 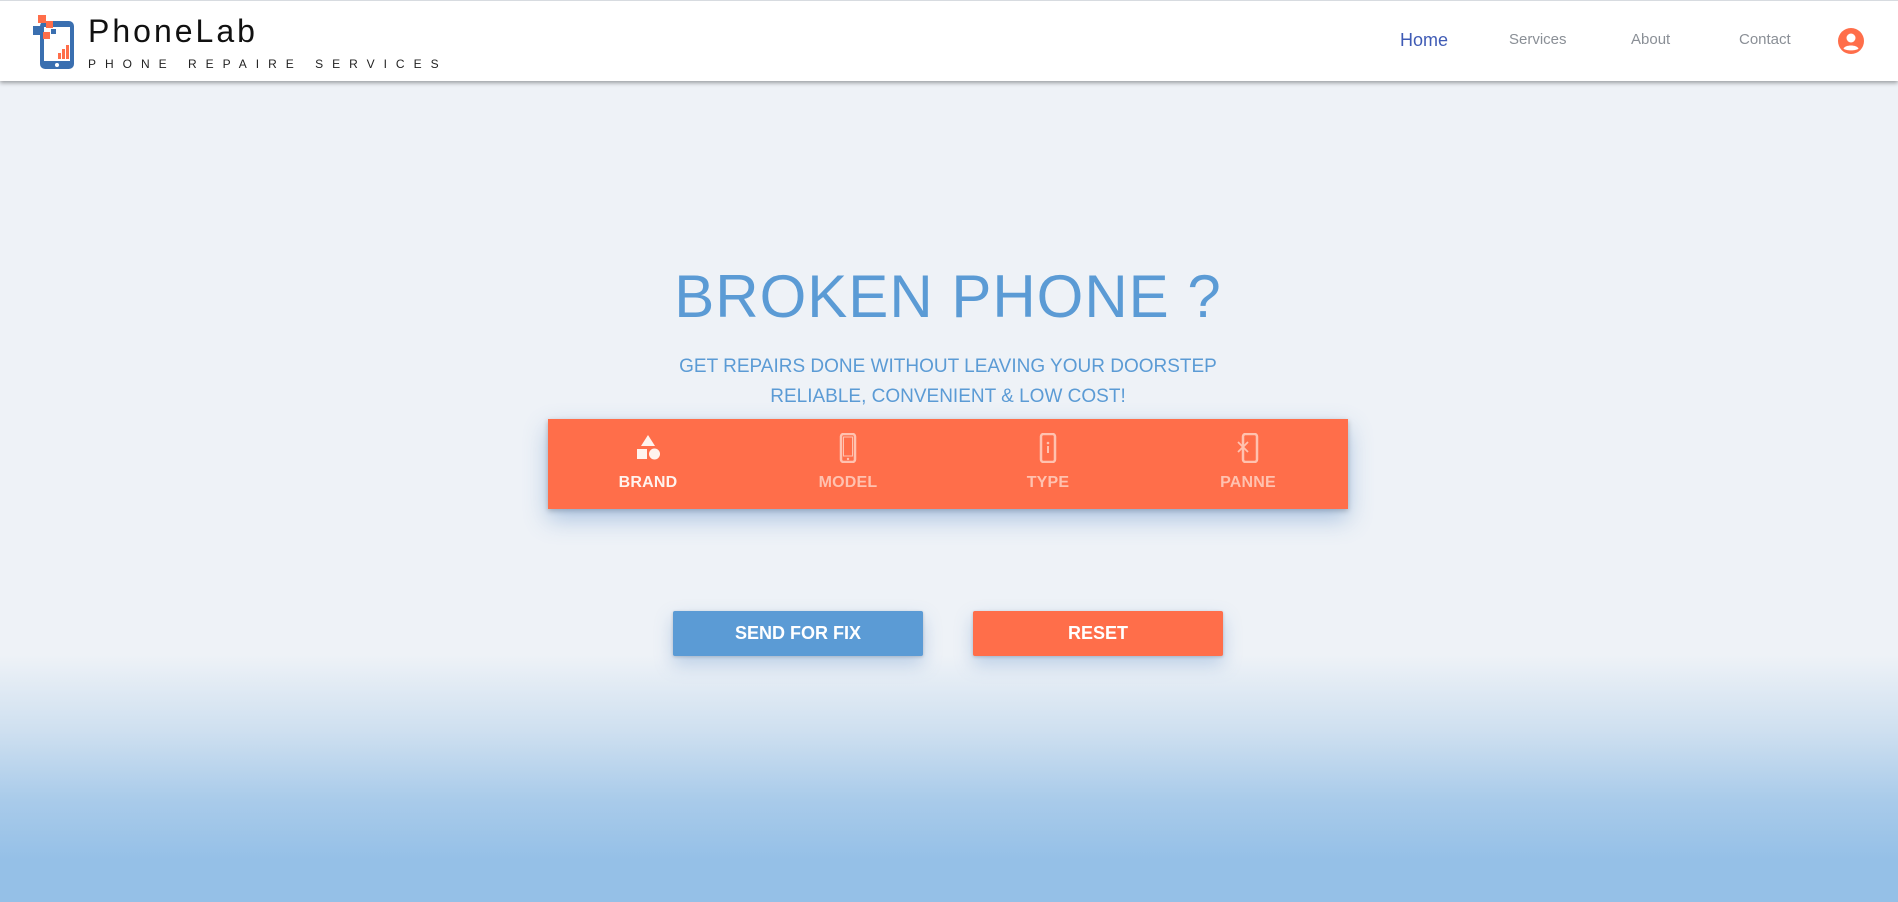 What do you see at coordinates (1650, 39) in the screenshot?
I see `nav-about-link: About` at bounding box center [1650, 39].